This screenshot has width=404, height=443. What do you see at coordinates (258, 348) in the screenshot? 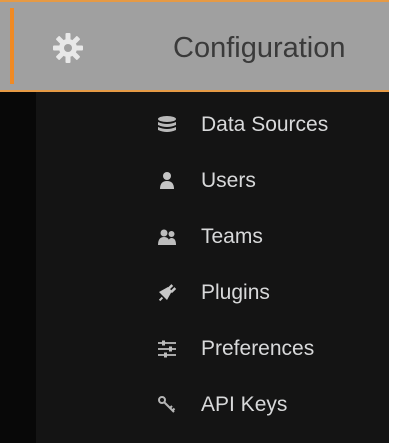
I see `menu-item-label: Preferences` at bounding box center [258, 348].